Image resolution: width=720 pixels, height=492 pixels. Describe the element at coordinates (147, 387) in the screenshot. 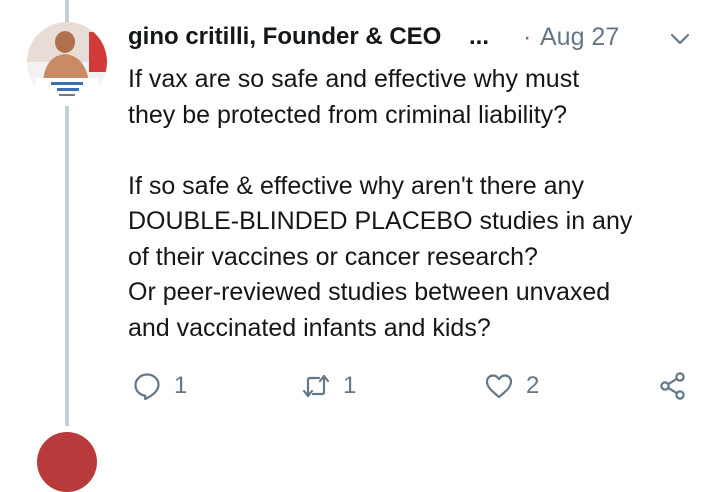

I see `reply-icon` at that location.